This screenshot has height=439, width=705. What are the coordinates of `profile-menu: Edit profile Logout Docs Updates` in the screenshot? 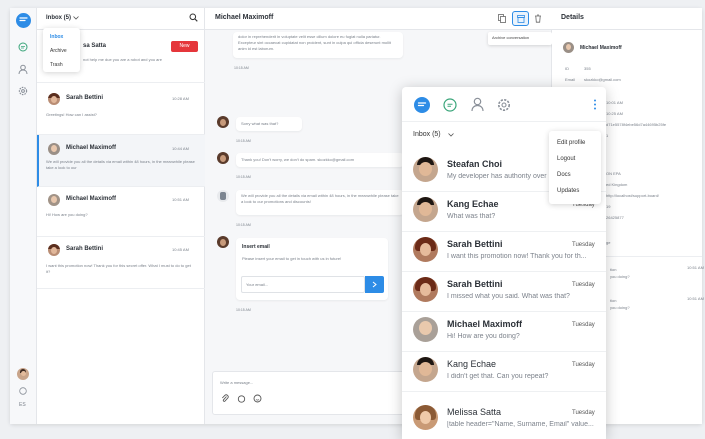 It's located at (575, 167).